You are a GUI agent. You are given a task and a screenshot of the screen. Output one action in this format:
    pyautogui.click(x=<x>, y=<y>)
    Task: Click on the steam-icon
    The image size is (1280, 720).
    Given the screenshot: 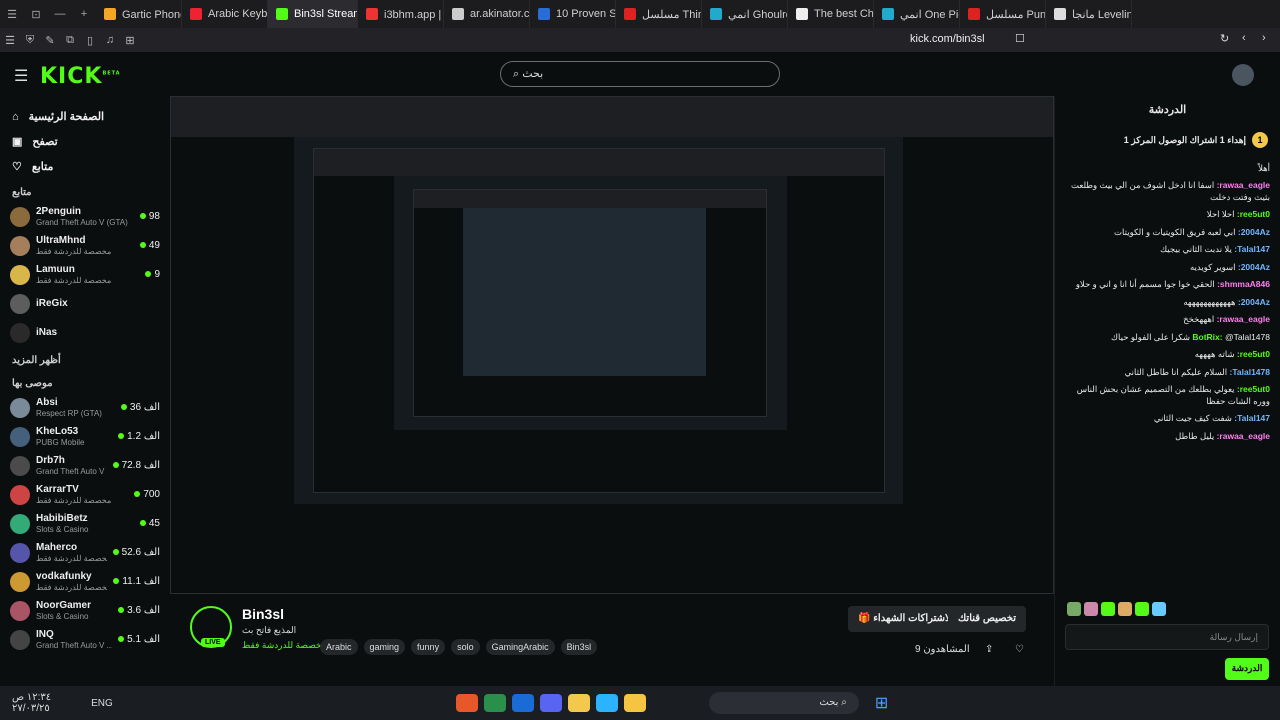 What is the action you would take?
    pyautogui.click(x=522, y=703)
    